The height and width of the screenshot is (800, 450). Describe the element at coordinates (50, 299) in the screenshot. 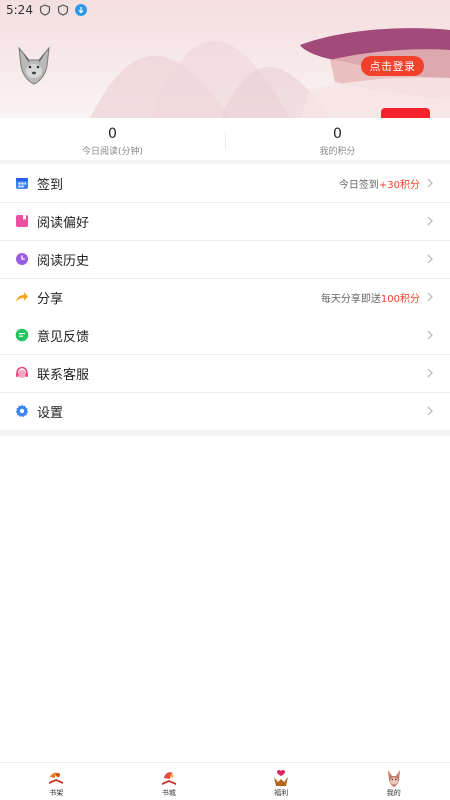

I see `menu-label: 分享` at that location.